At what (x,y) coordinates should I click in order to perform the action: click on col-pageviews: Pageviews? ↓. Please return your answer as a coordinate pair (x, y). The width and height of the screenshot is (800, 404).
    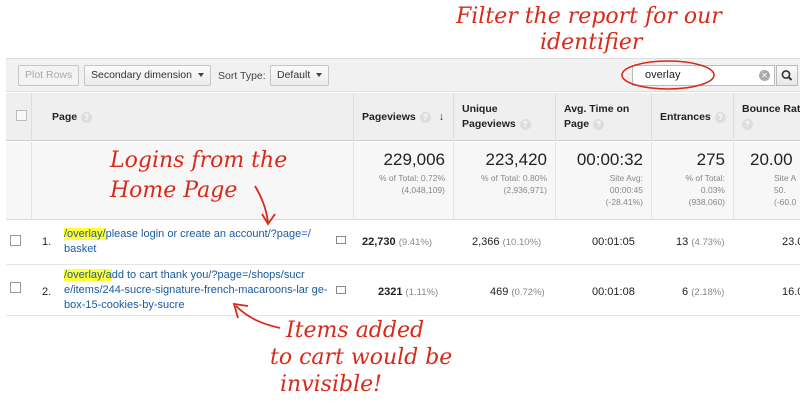
    Looking at the image, I should click on (404, 117).